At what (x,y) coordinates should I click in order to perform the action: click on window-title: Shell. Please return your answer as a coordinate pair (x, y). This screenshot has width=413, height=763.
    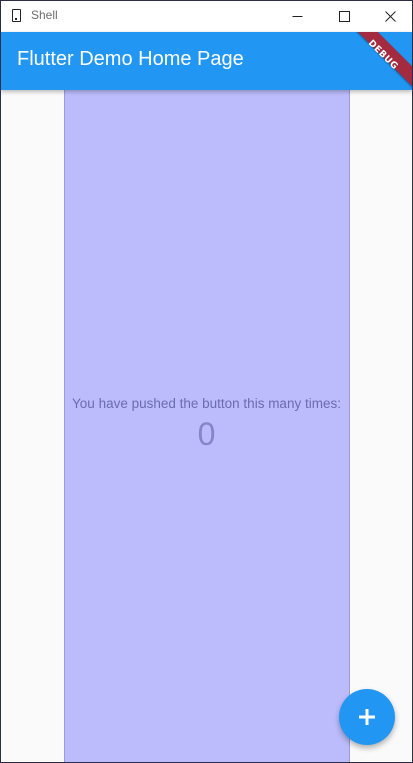
    Looking at the image, I should click on (44, 15).